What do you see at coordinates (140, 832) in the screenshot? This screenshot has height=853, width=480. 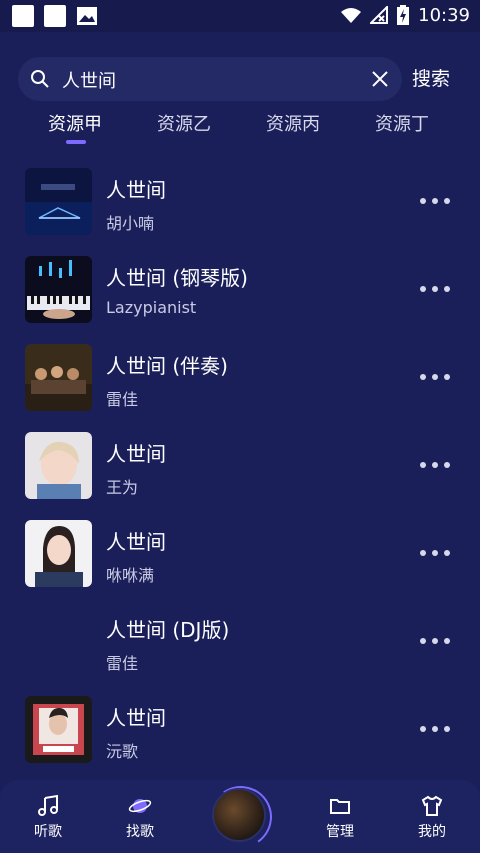 I see `nav-label: 找歌` at bounding box center [140, 832].